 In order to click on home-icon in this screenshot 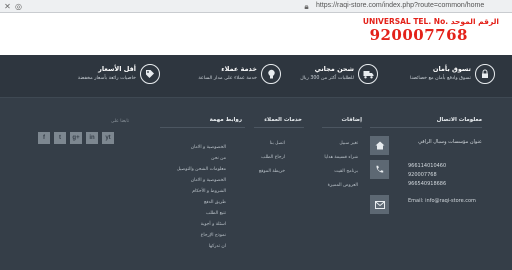, I will do `click(379, 145)`.